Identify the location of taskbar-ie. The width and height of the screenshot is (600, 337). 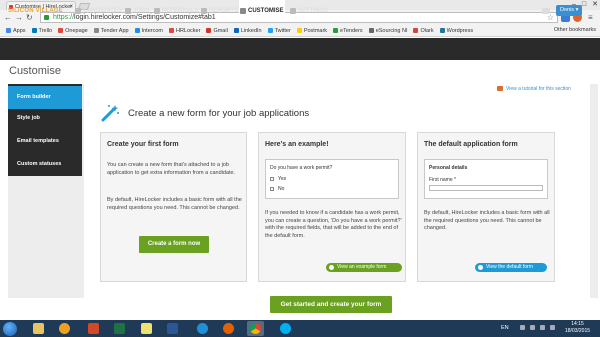
(202, 328).